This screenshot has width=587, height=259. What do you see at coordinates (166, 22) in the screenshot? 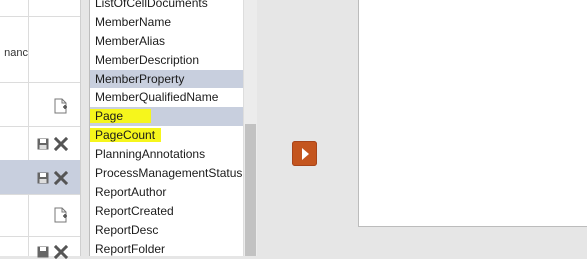
I see `list-item: MemberName` at bounding box center [166, 22].